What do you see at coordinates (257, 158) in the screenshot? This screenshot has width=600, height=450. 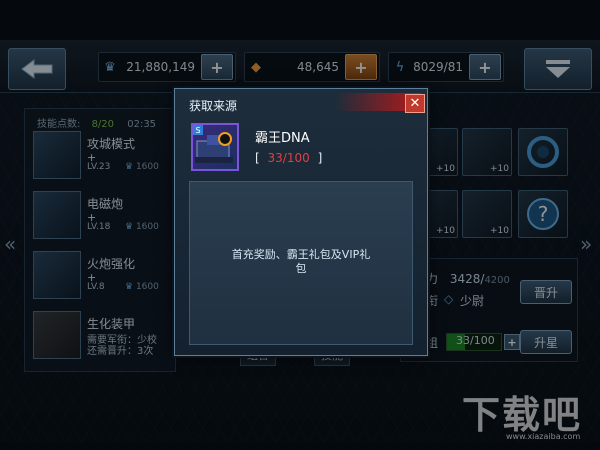 I see `count-bracket-open: [` at bounding box center [257, 158].